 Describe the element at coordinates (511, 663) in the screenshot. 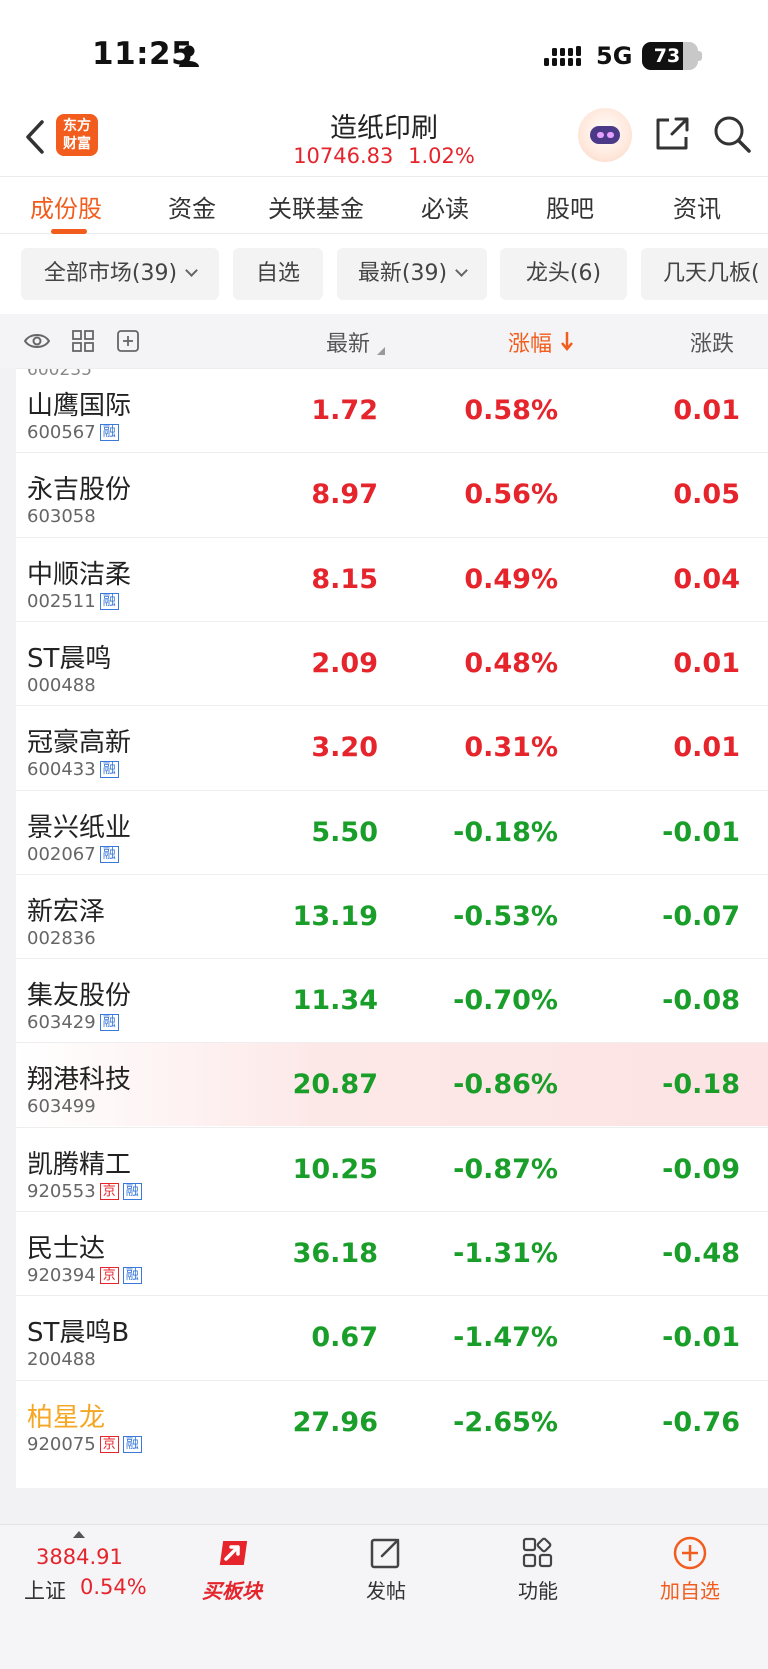

I see `stock-change-pct: 0.48%` at that location.